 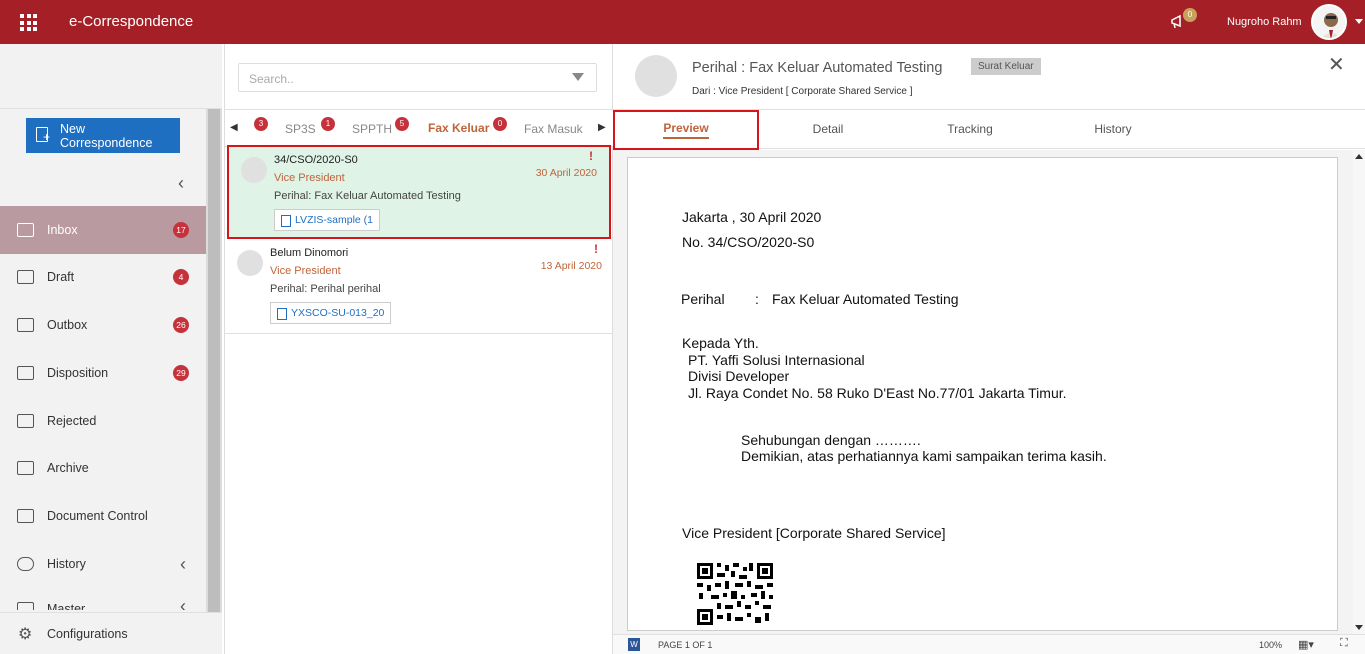 I want to click on user-menu-caret-icon, so click(x=1359, y=21).